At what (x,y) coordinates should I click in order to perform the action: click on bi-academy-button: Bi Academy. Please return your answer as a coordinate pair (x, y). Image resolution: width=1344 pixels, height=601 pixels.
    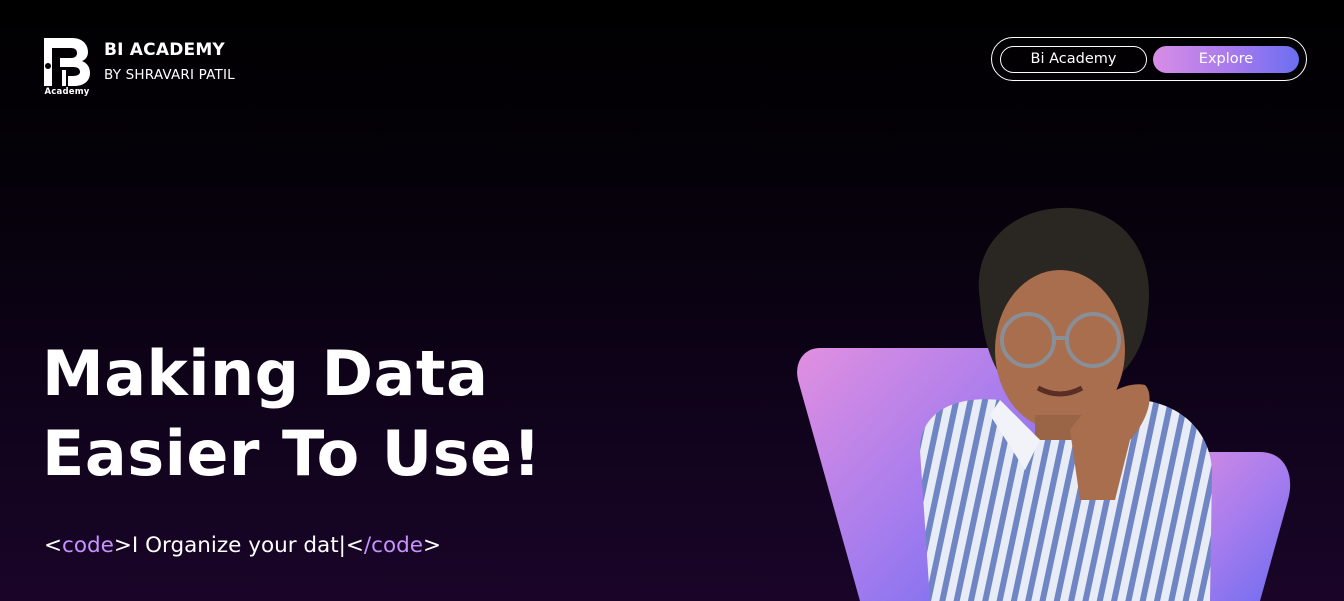
    Looking at the image, I should click on (1073, 59).